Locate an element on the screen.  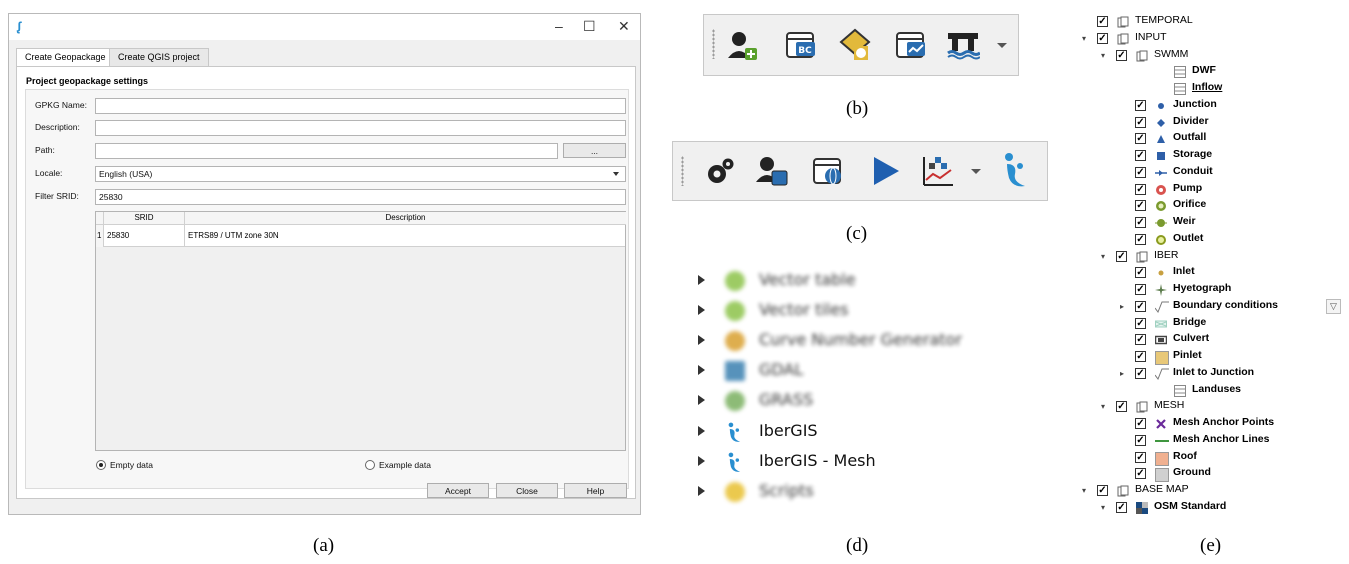
layer-name: Outfall is located at coordinates (1190, 137).